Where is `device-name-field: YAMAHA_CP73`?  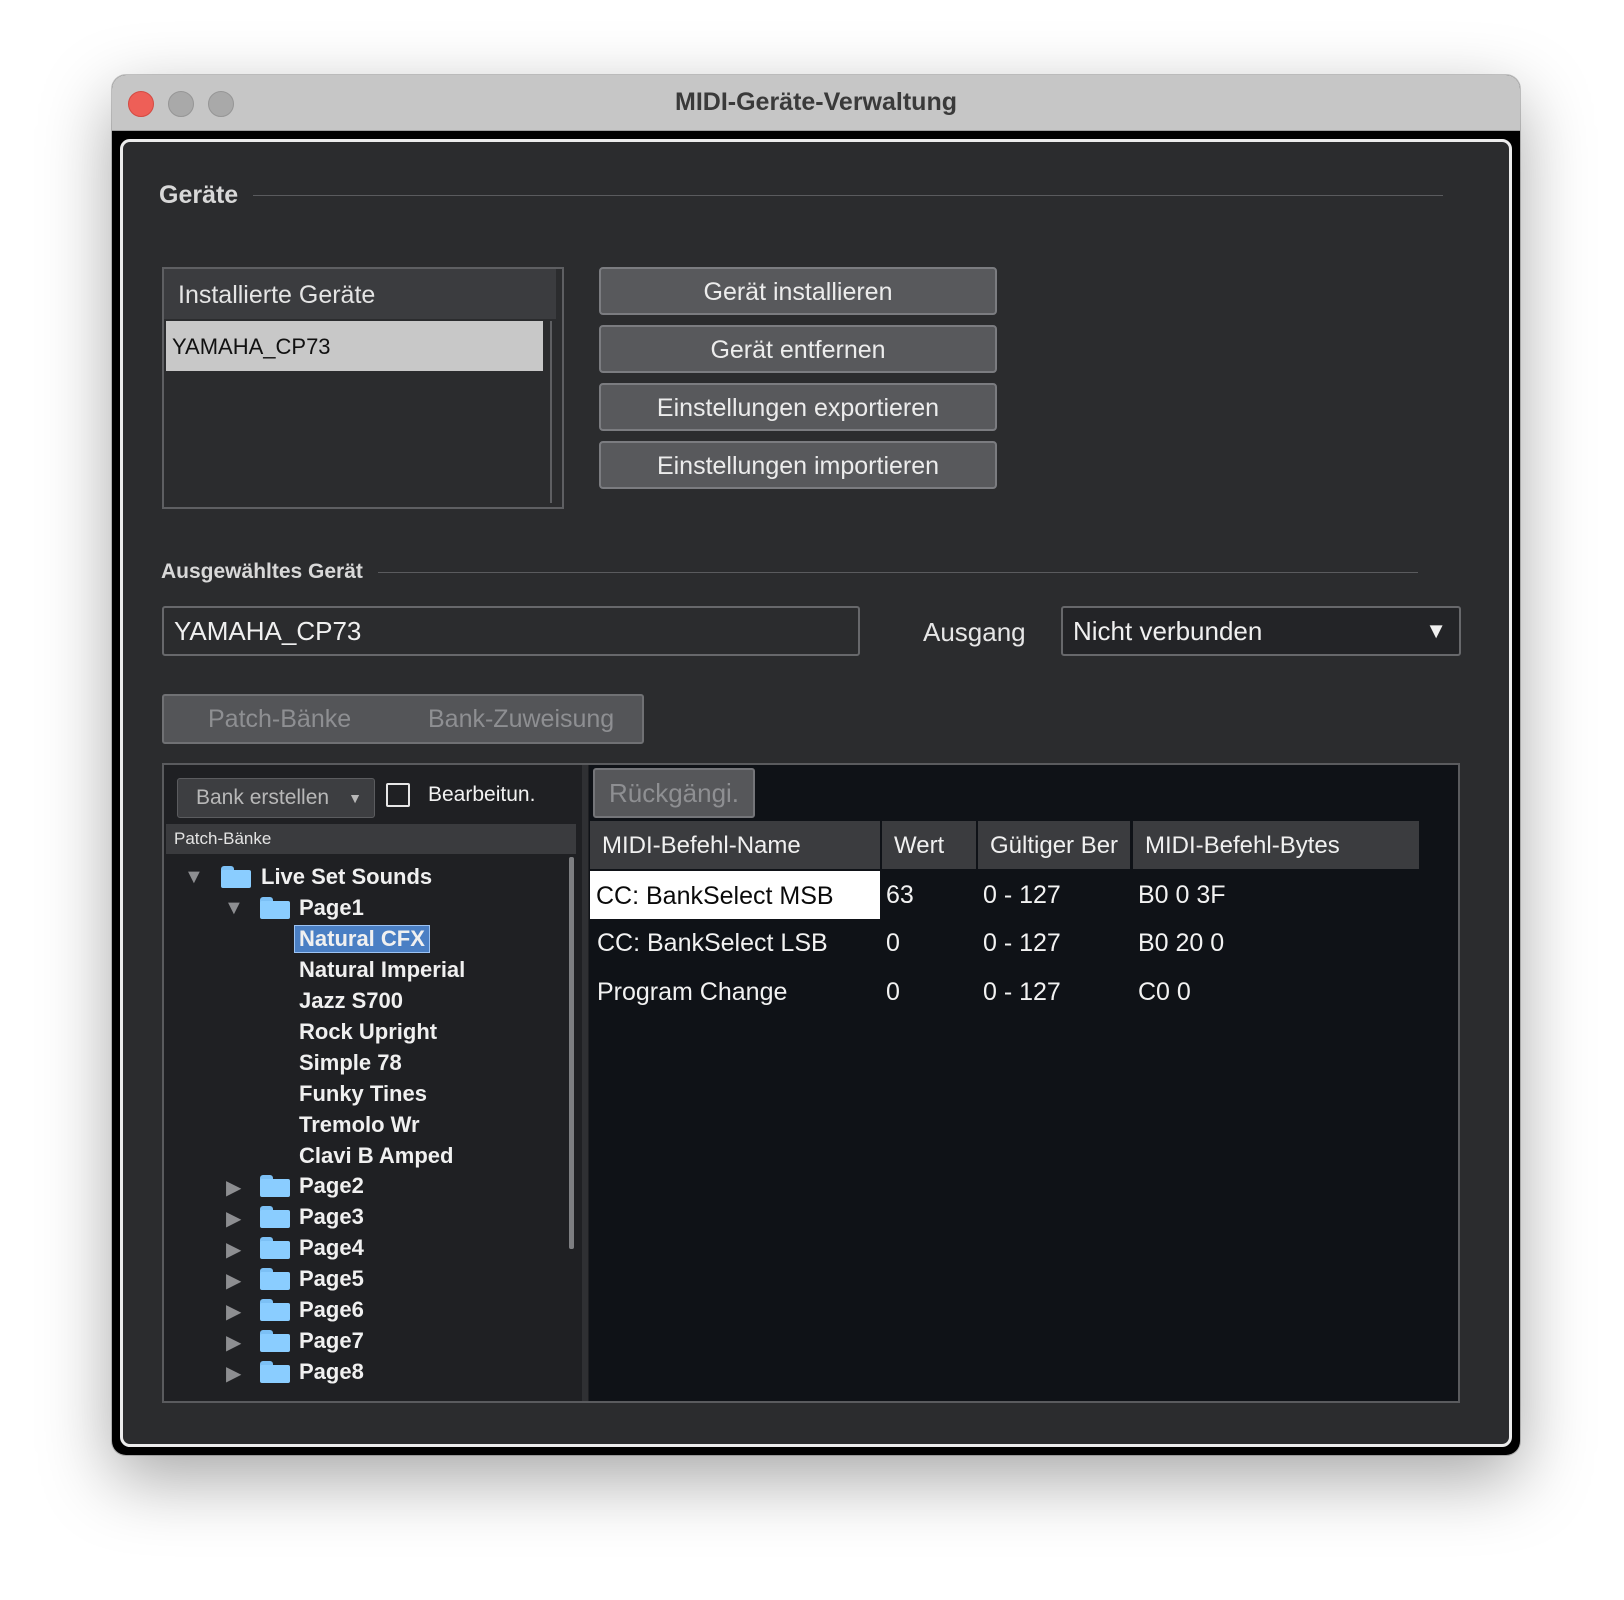 device-name-field: YAMAHA_CP73 is located at coordinates (511, 631).